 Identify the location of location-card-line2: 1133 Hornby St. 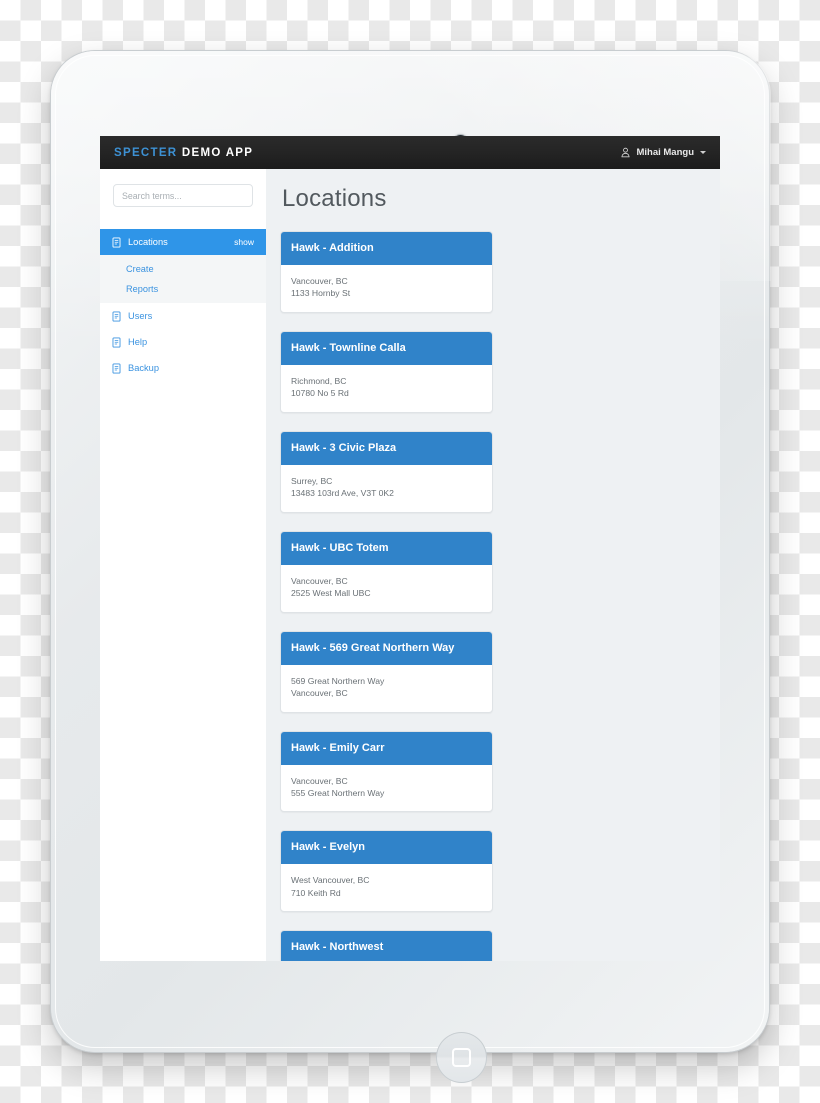
(321, 293).